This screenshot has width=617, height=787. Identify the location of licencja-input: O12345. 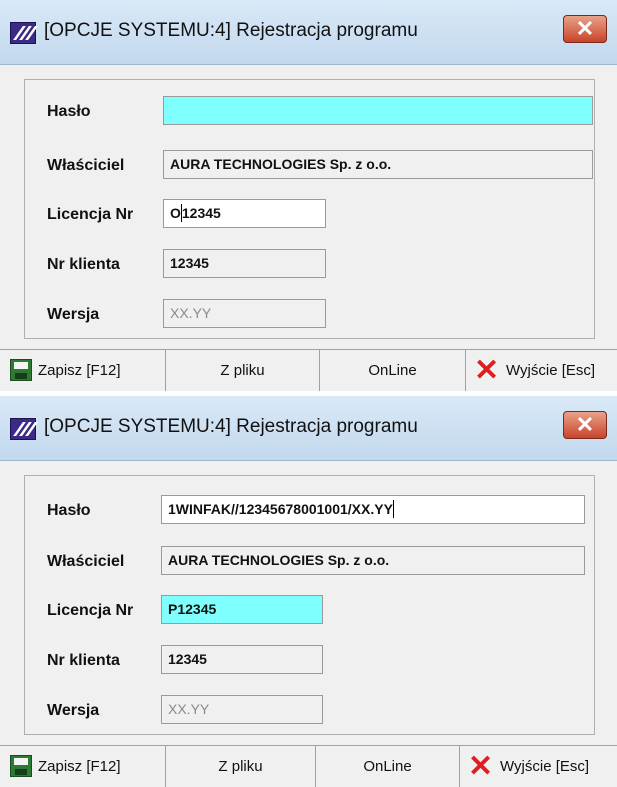
(244, 213).